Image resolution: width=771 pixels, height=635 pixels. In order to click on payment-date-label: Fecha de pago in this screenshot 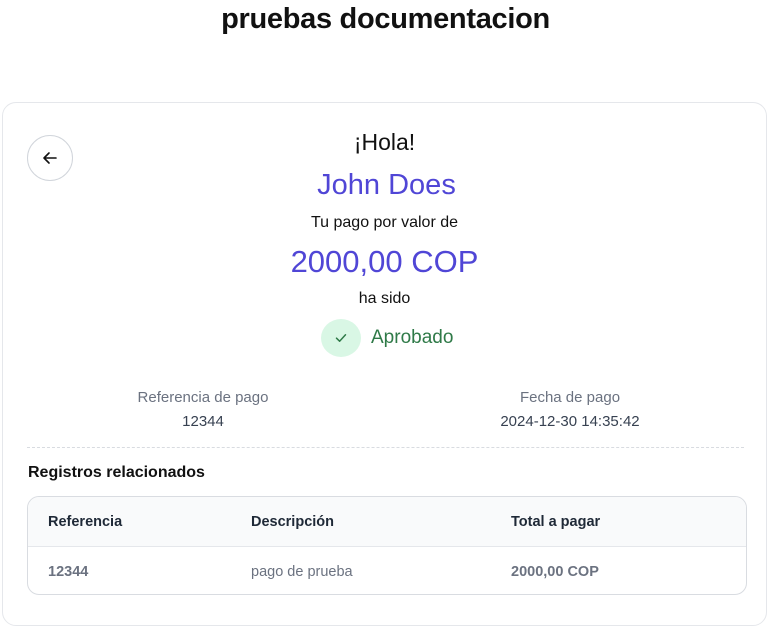, I will do `click(570, 397)`.